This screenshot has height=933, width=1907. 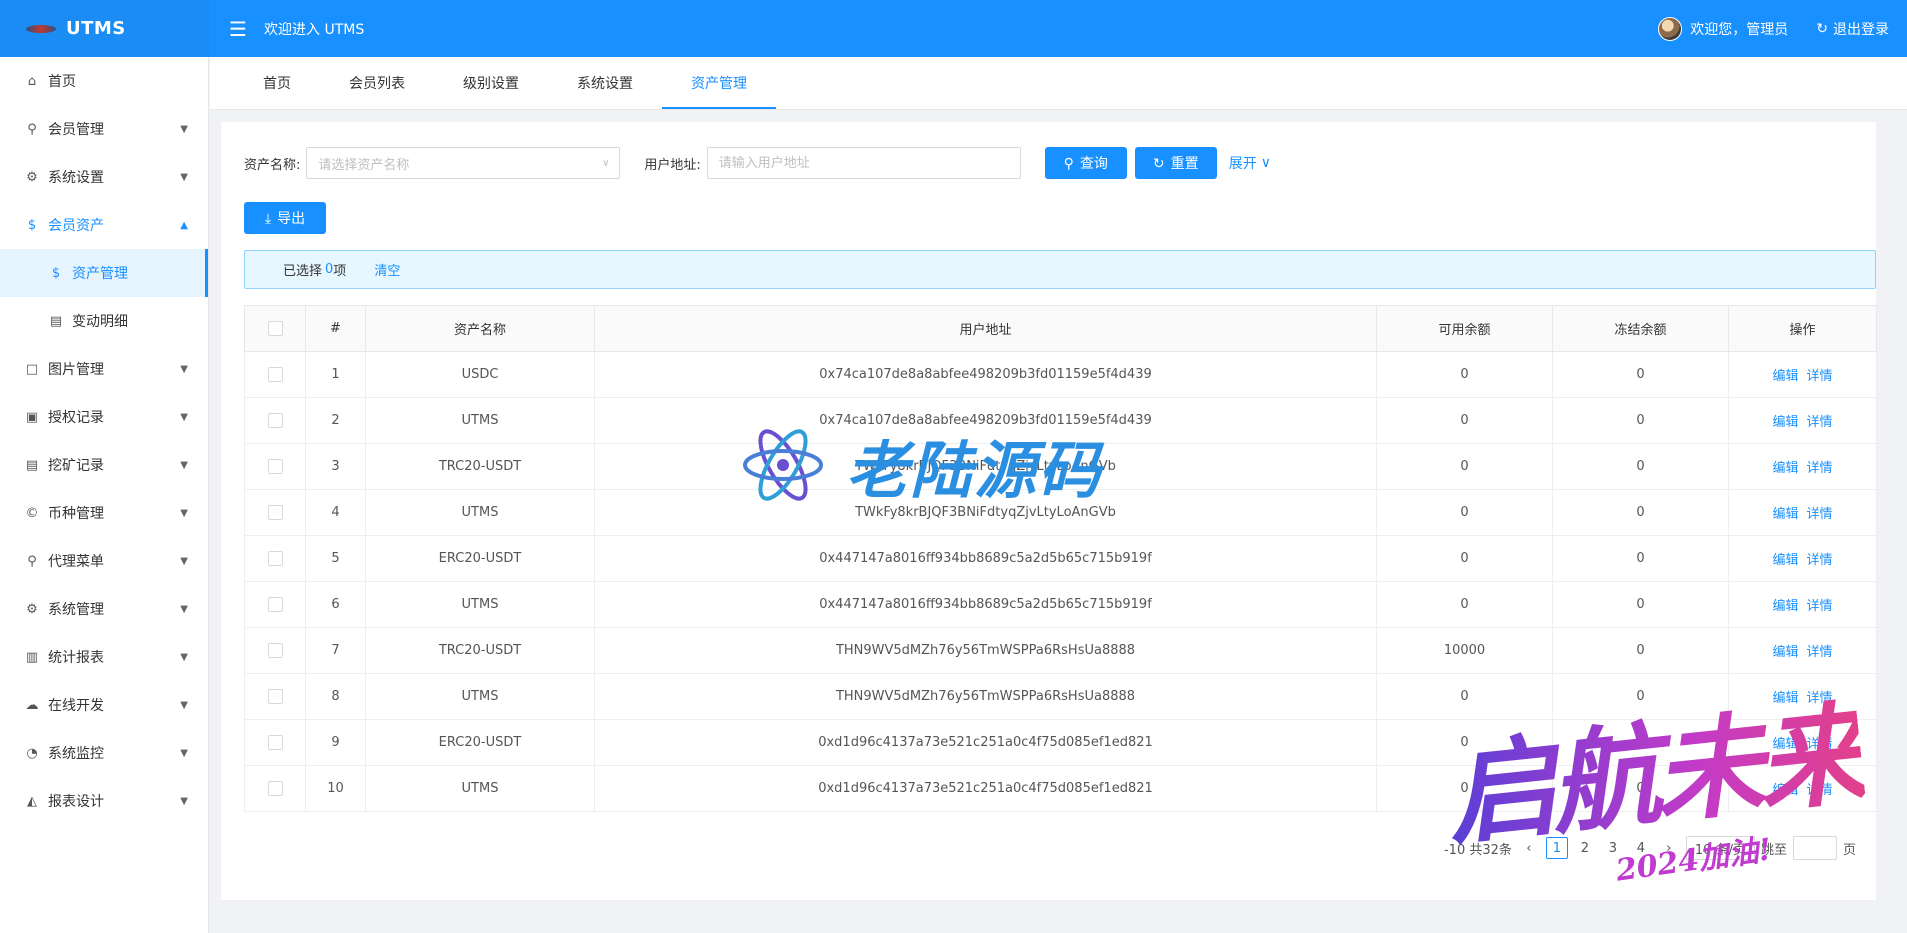 I want to click on available-balance-cell: 10000, so click(x=1464, y=650).